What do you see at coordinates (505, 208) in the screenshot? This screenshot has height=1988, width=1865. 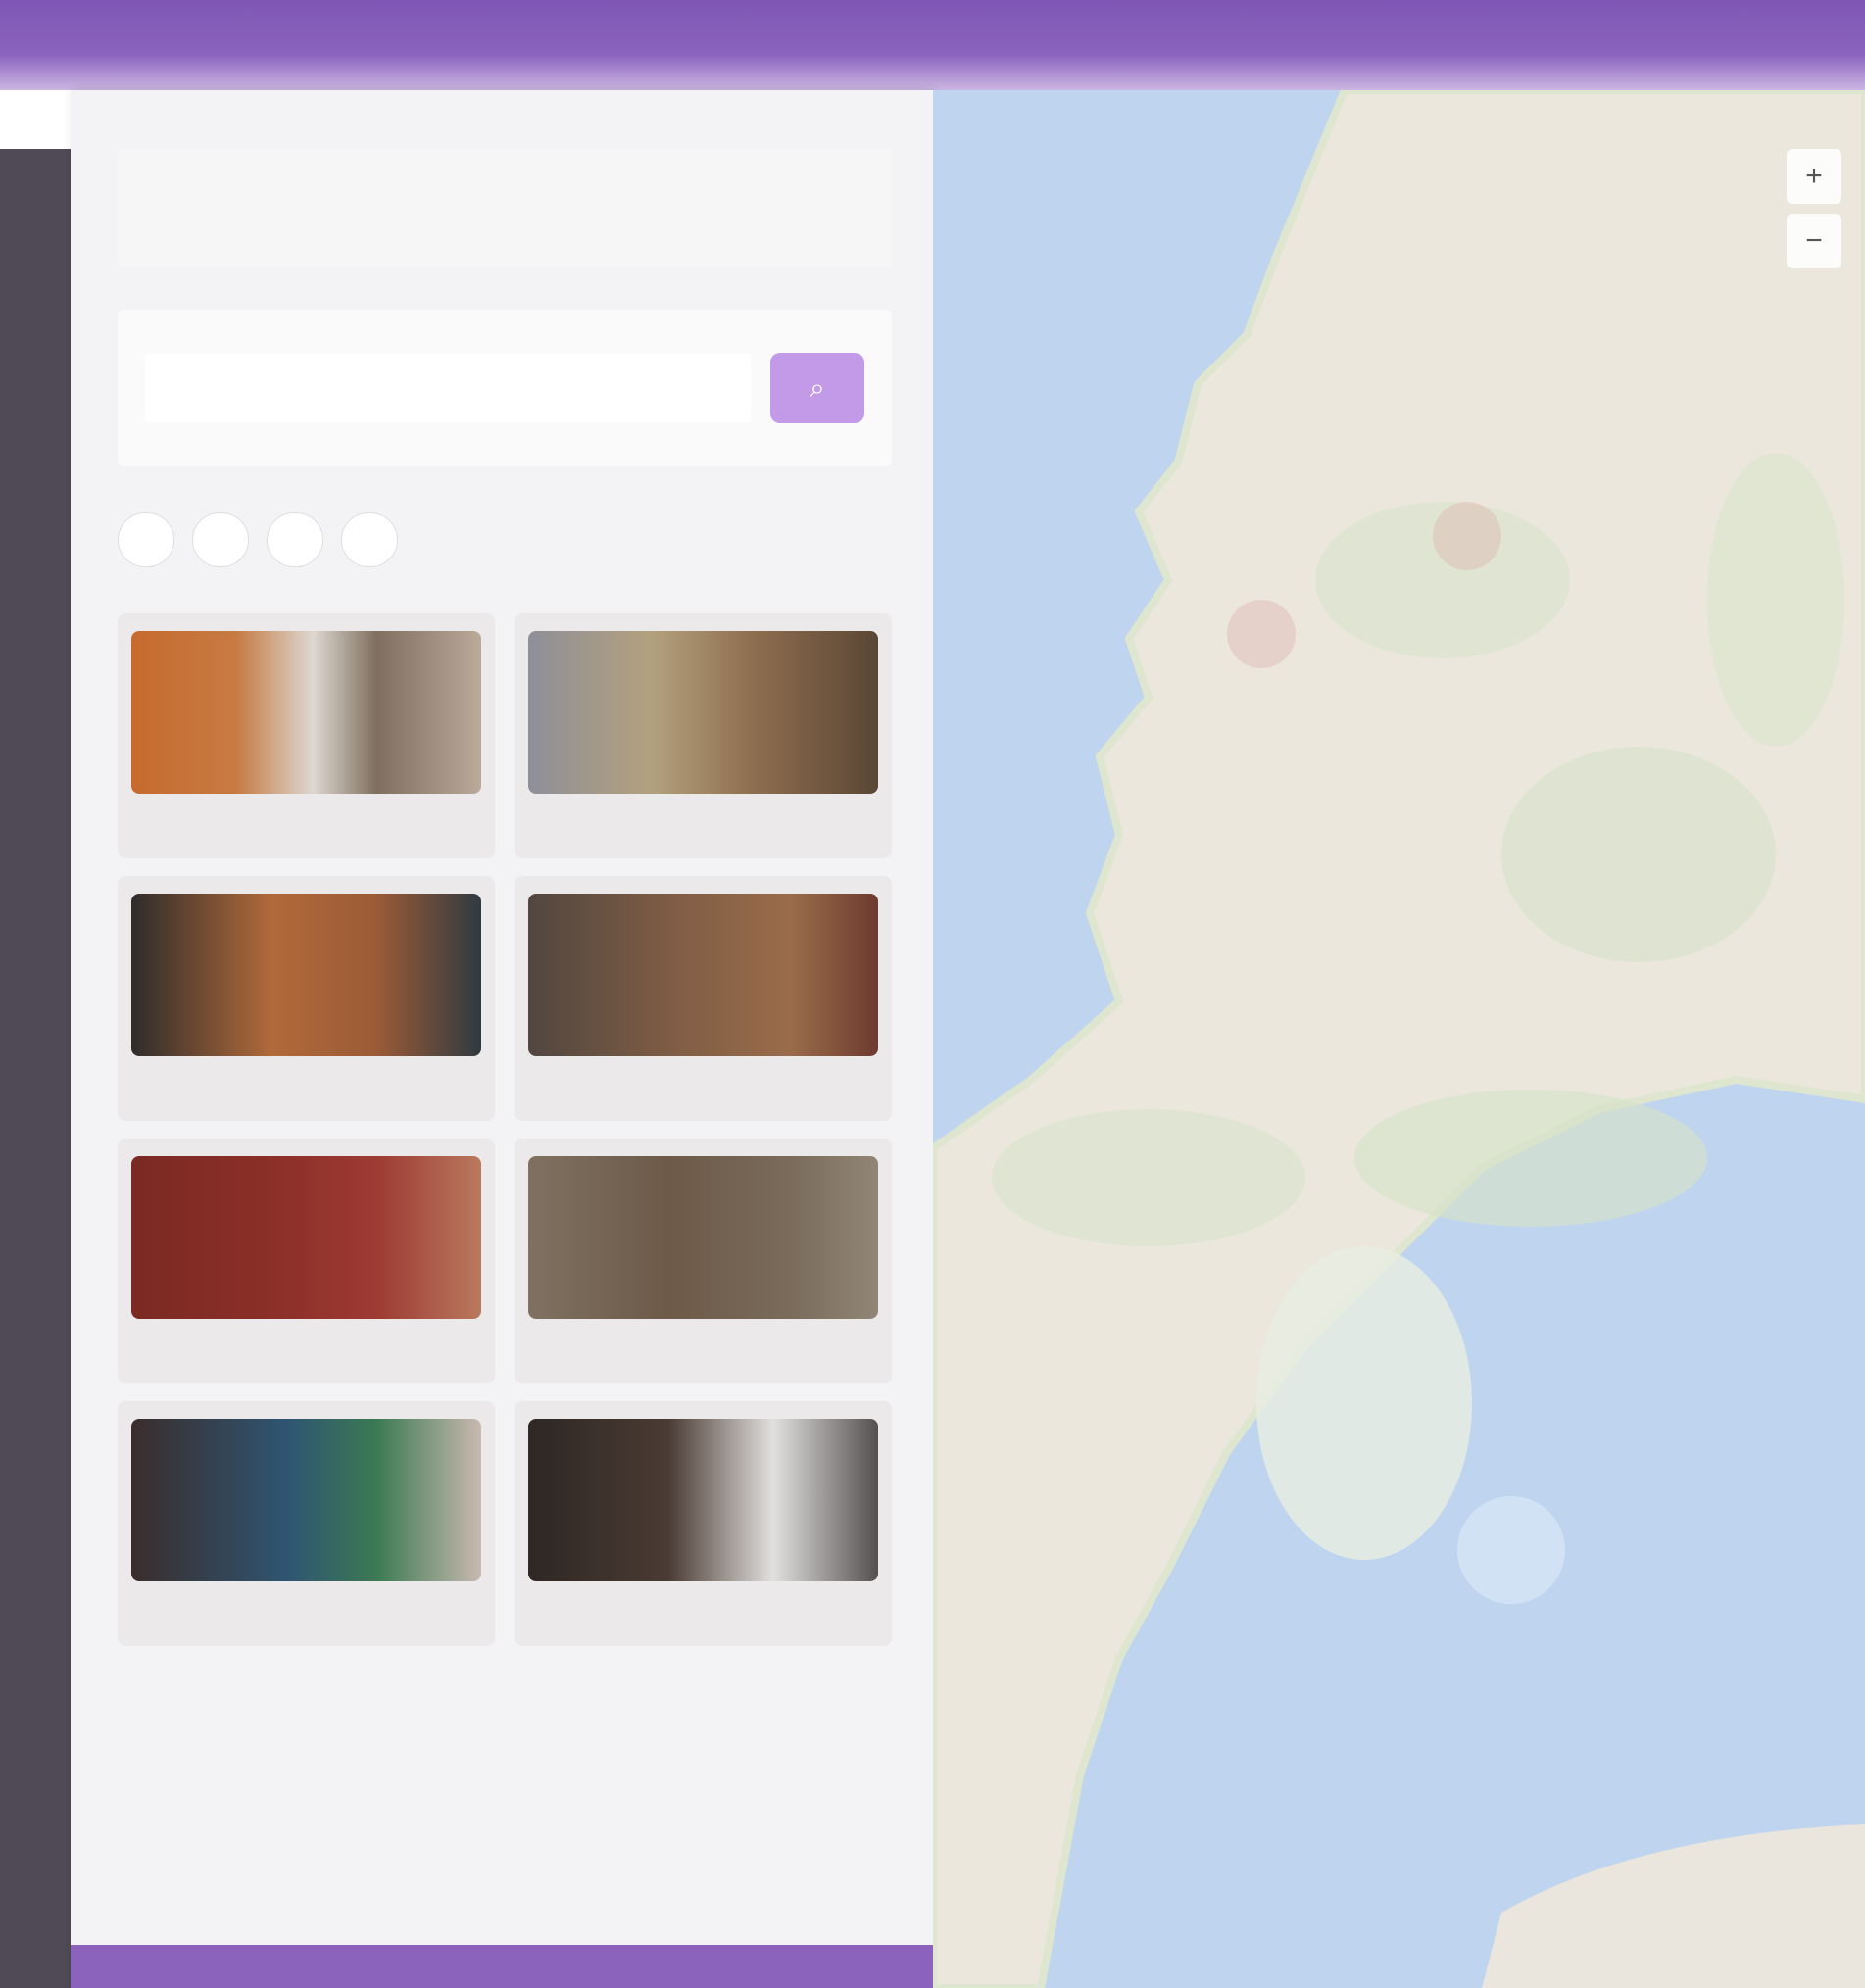 I see `search-header` at bounding box center [505, 208].